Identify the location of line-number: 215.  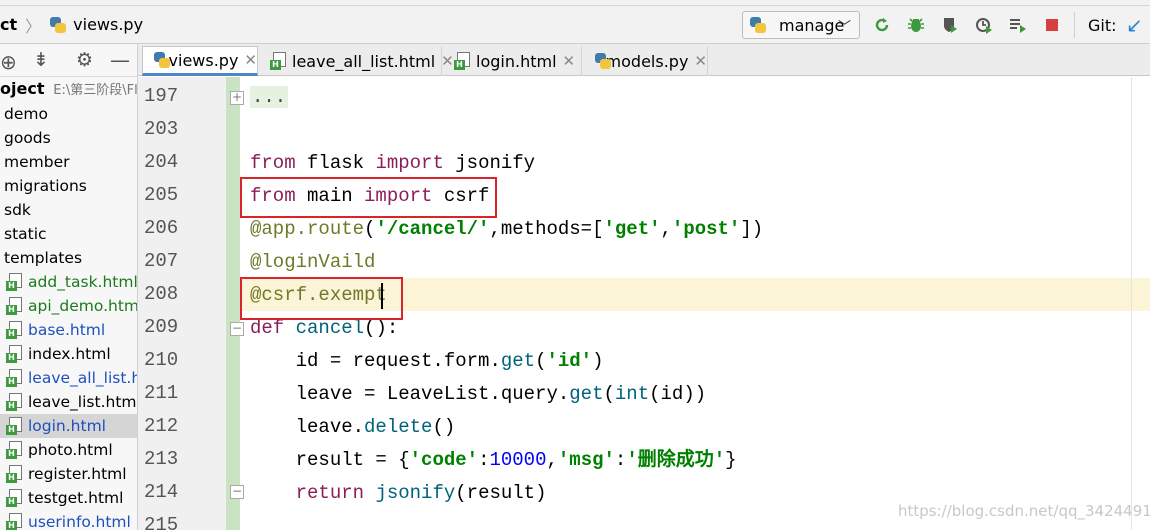
(161, 522).